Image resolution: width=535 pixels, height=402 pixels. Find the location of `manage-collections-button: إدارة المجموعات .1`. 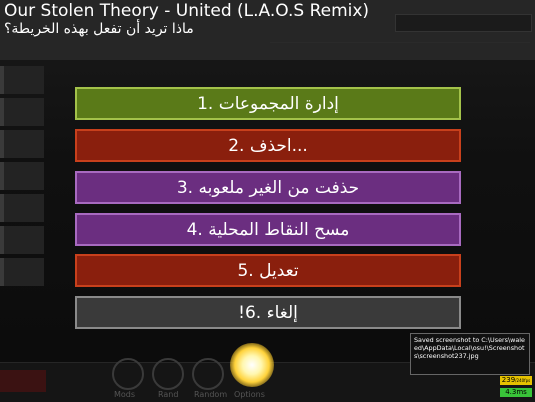

manage-collections-button: إدارة المجموعات .1 is located at coordinates (268, 103).